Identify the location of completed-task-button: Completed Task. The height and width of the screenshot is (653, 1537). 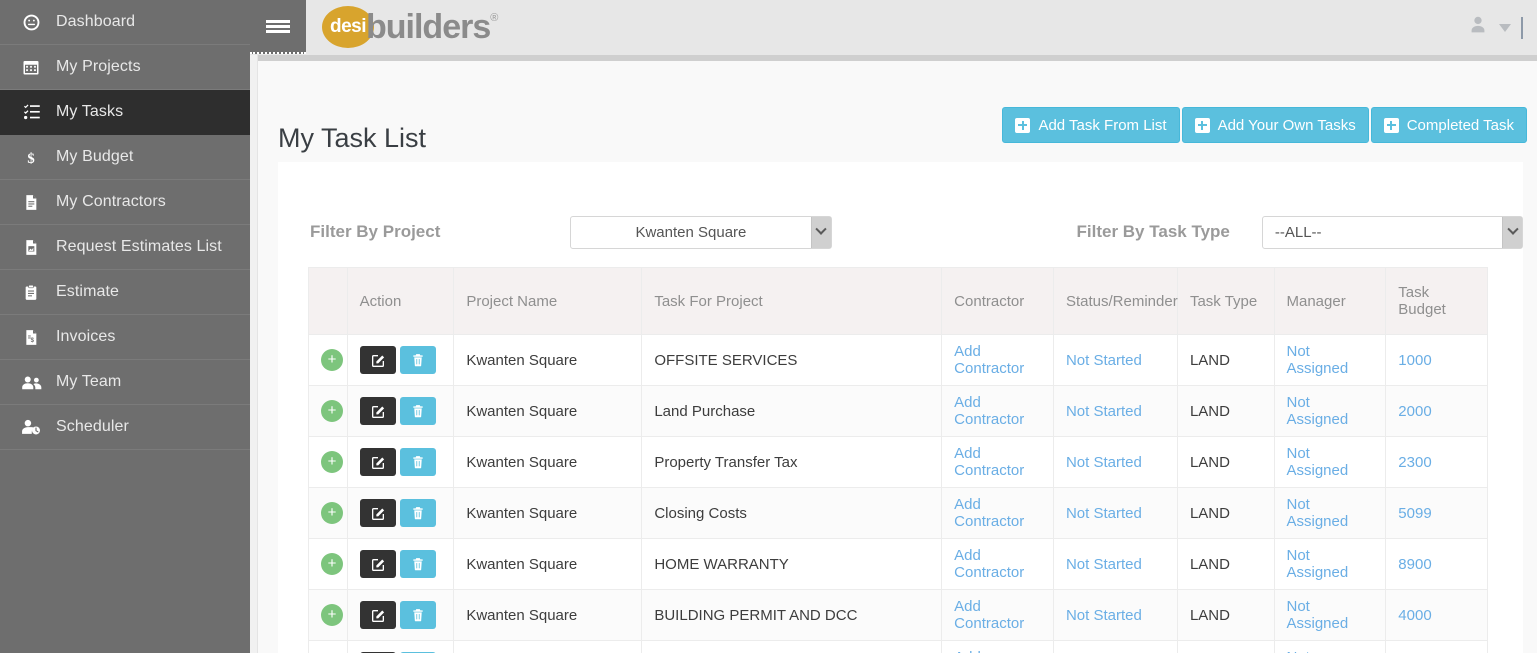
(1448, 125).